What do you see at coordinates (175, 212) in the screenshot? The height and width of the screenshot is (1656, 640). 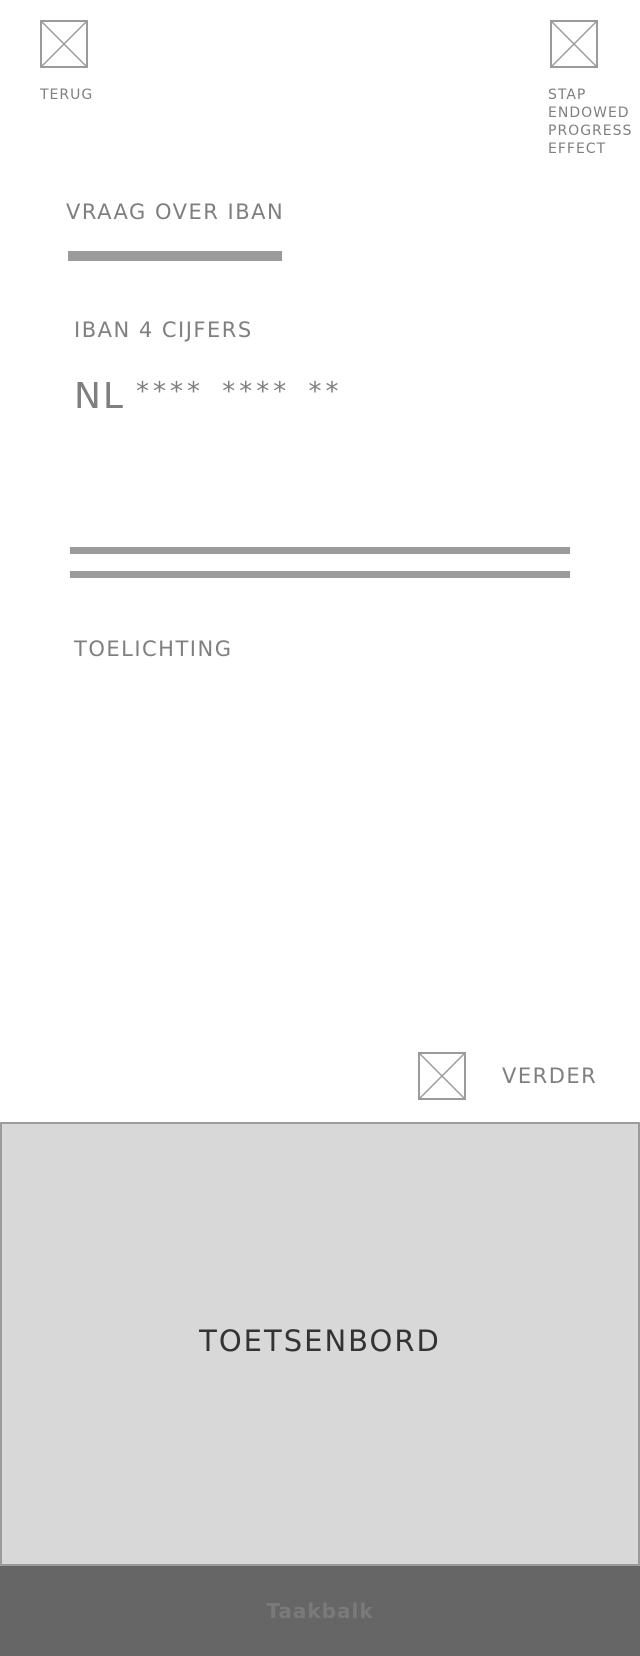 I see `question-title: VRAAG OVER IBAN` at bounding box center [175, 212].